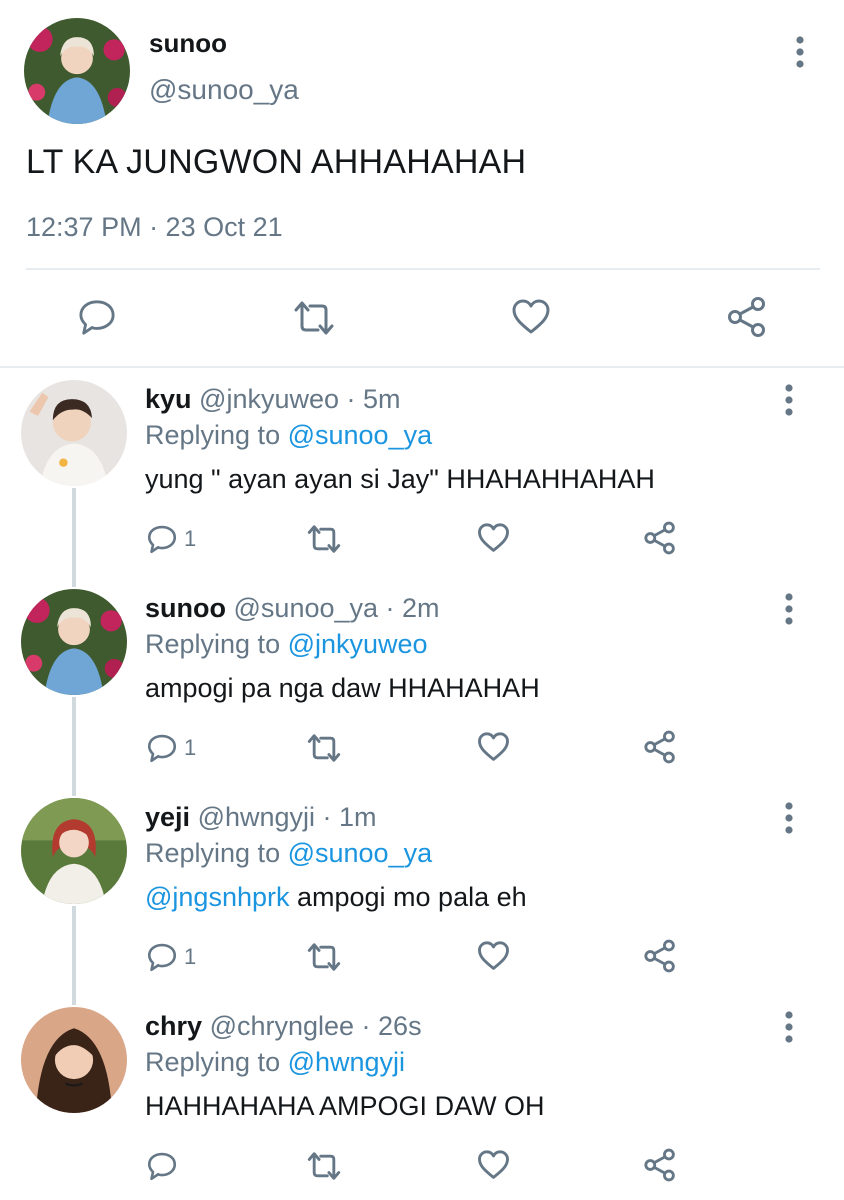  I want to click on author-handle: @sunoo_ya, so click(224, 90).